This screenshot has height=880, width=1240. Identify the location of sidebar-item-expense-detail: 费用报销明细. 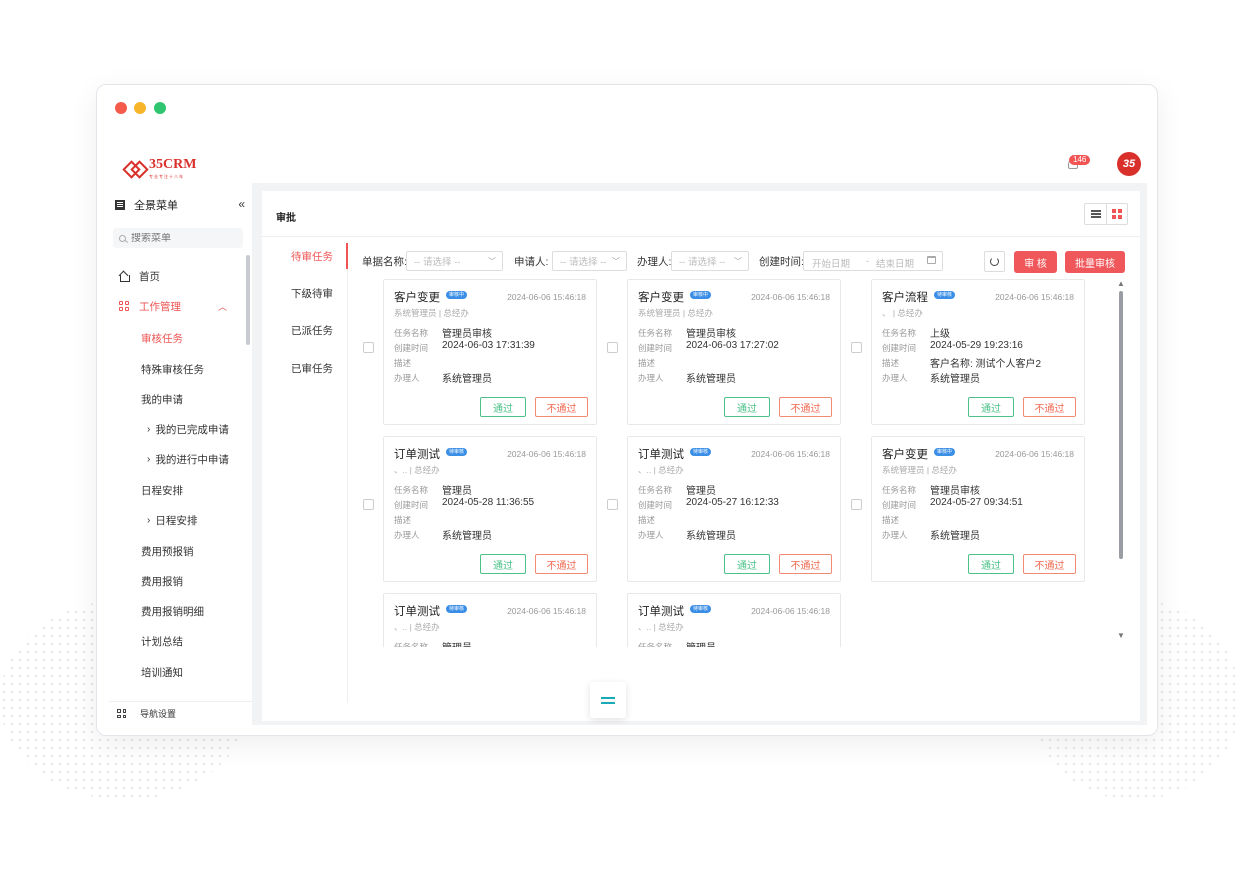
(178, 611).